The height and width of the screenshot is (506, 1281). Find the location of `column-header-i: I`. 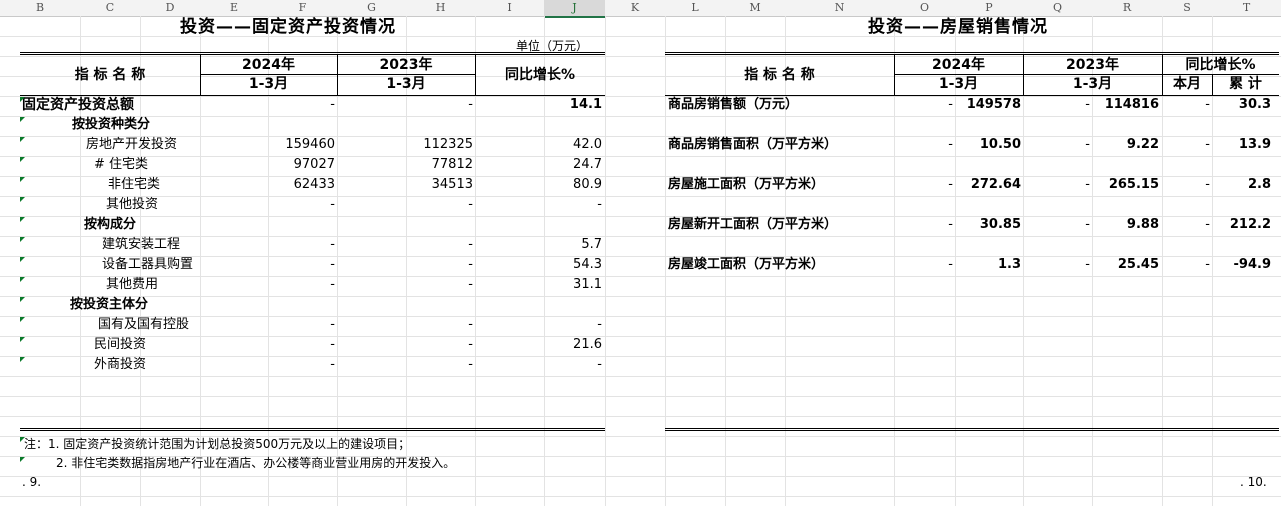

column-header-i: I is located at coordinates (509, 8).